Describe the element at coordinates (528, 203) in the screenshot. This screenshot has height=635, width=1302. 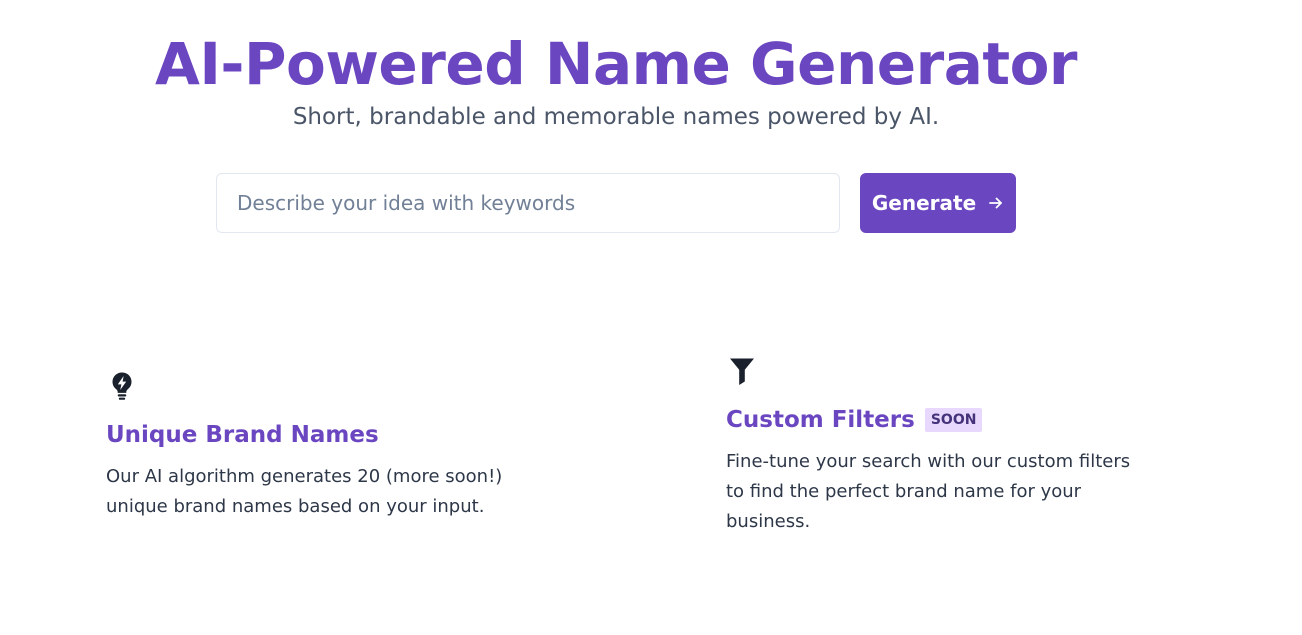
I see `keywords-input` at that location.